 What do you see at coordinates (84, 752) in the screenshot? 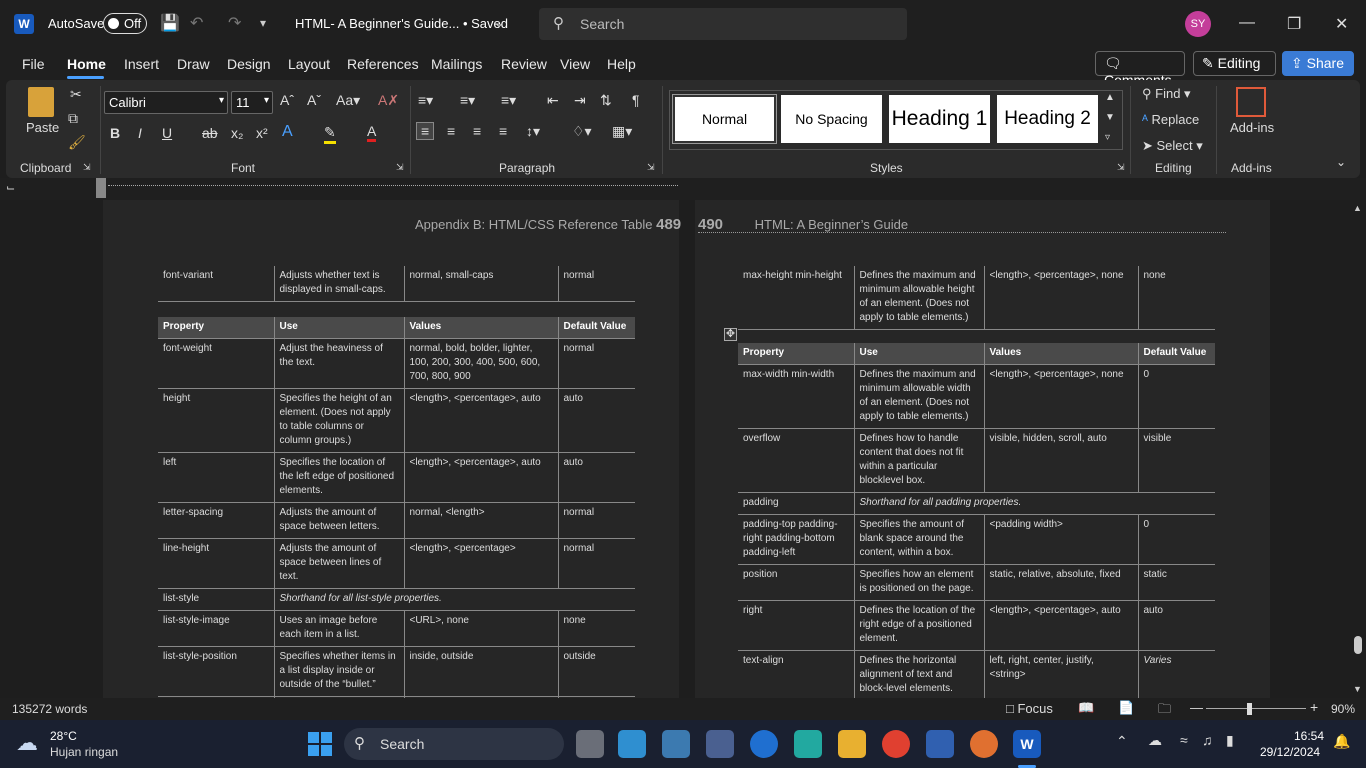
I see `weather-desc: Hujan ringan` at bounding box center [84, 752].